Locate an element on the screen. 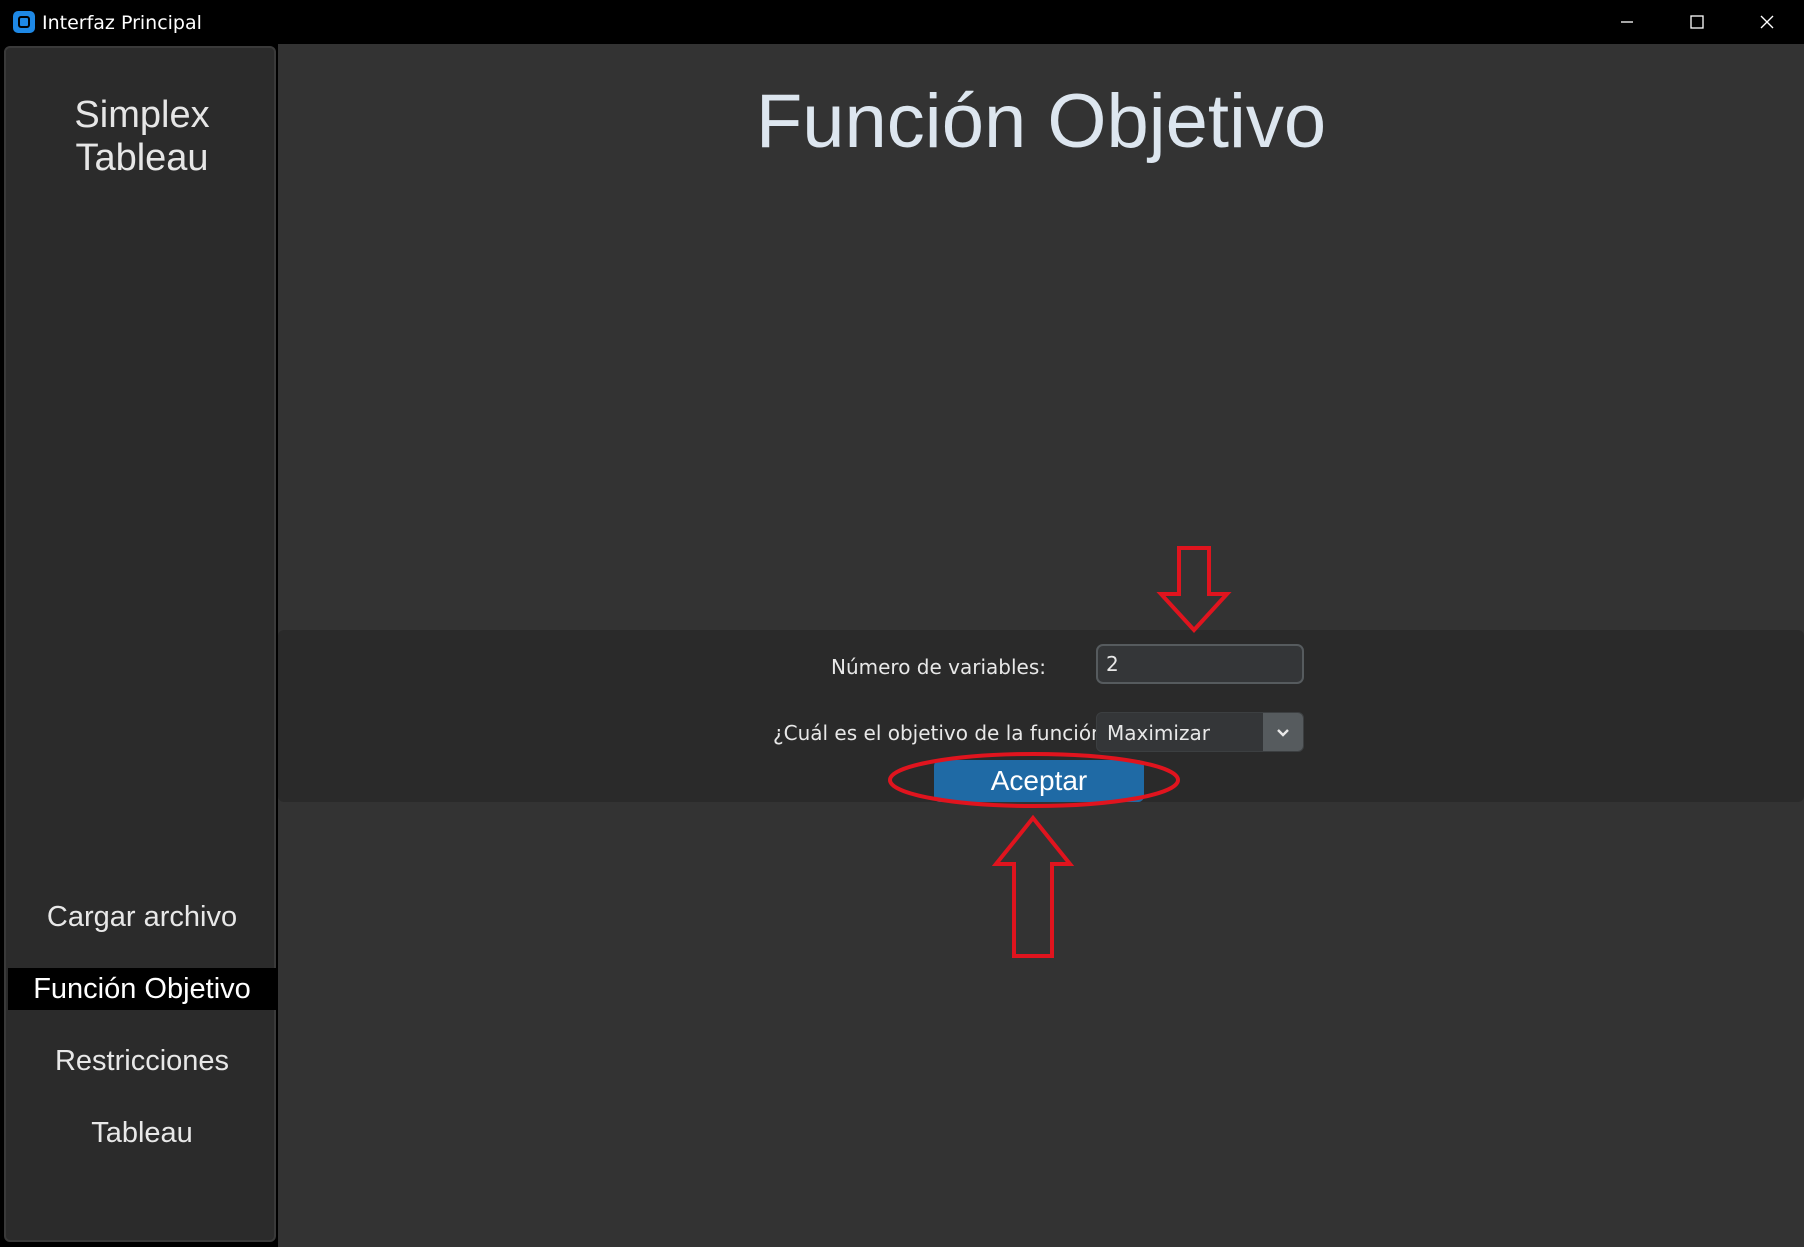 This screenshot has height=1247, width=1804. sidebar-item-restricciones: Restricciones is located at coordinates (142, 1061).